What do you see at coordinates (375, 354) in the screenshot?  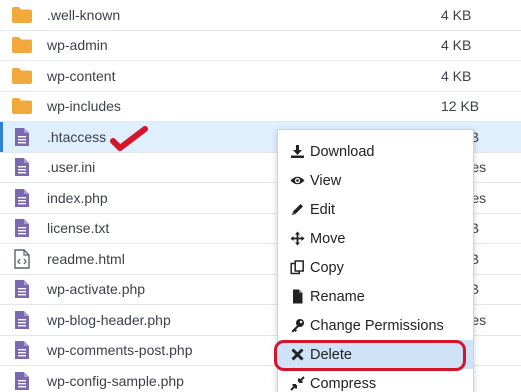 I see `menu-item-delete: Delete` at bounding box center [375, 354].